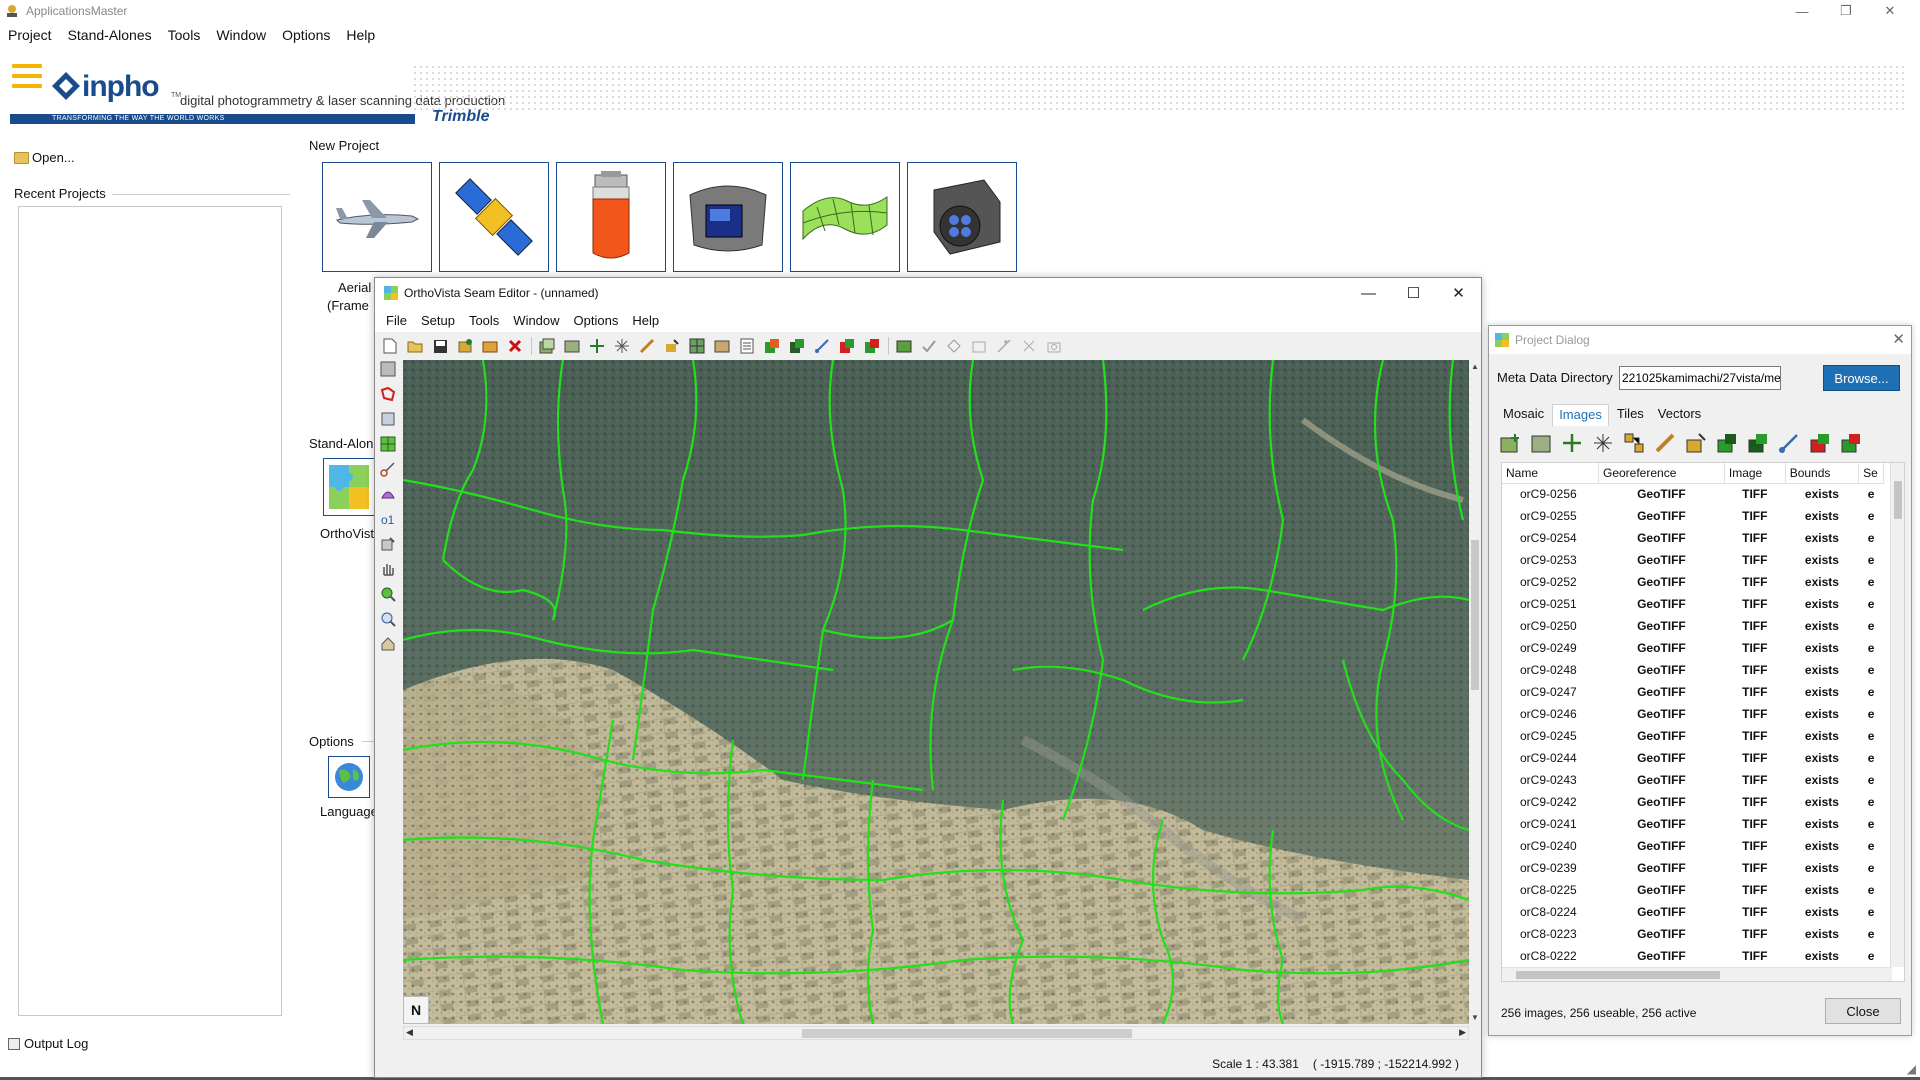 This screenshot has height=1080, width=1920. Describe the element at coordinates (697, 346) in the screenshot. I see `grid-view-icon` at that location.